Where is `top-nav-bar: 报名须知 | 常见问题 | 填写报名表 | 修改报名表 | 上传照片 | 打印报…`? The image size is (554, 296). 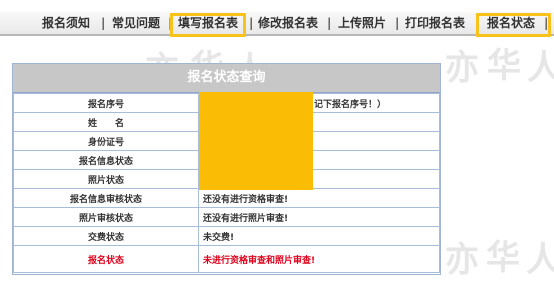
top-nav-bar: 报名须知 | 常见问题 | 填写报名表 | 修改报名表 | 上传照片 | 打印报… is located at coordinates (277, 24).